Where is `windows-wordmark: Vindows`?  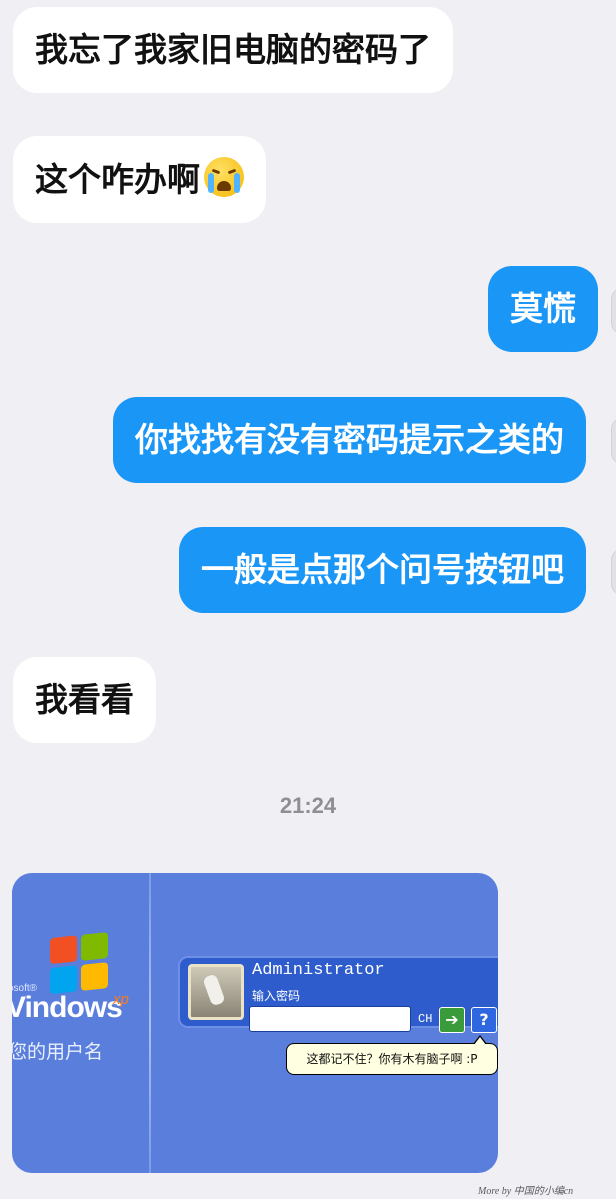 windows-wordmark: Vindows is located at coordinates (67, 1007).